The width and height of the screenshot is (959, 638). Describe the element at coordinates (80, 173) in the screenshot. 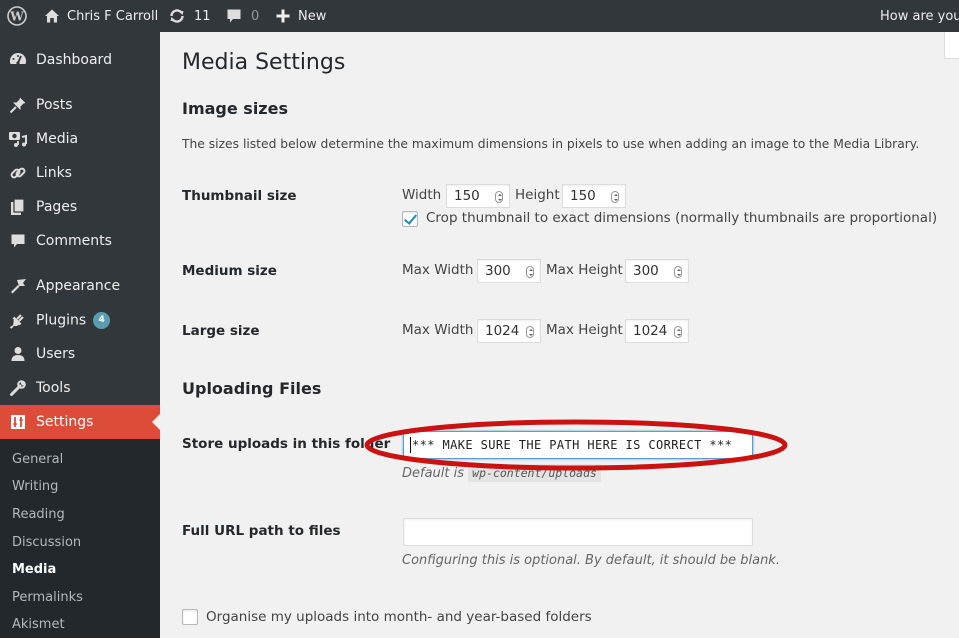

I see `menu-item-links: Links` at that location.